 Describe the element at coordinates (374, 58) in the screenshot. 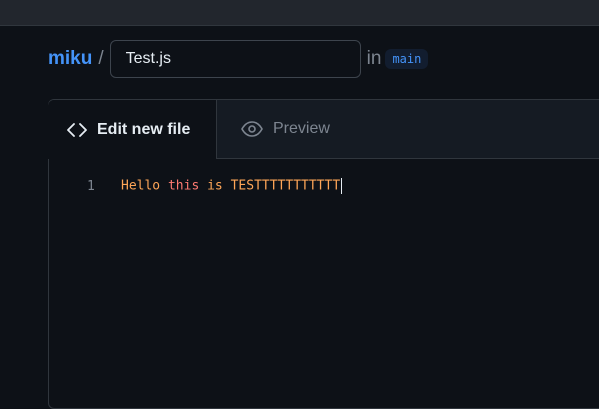

I see `in-label: in` at that location.